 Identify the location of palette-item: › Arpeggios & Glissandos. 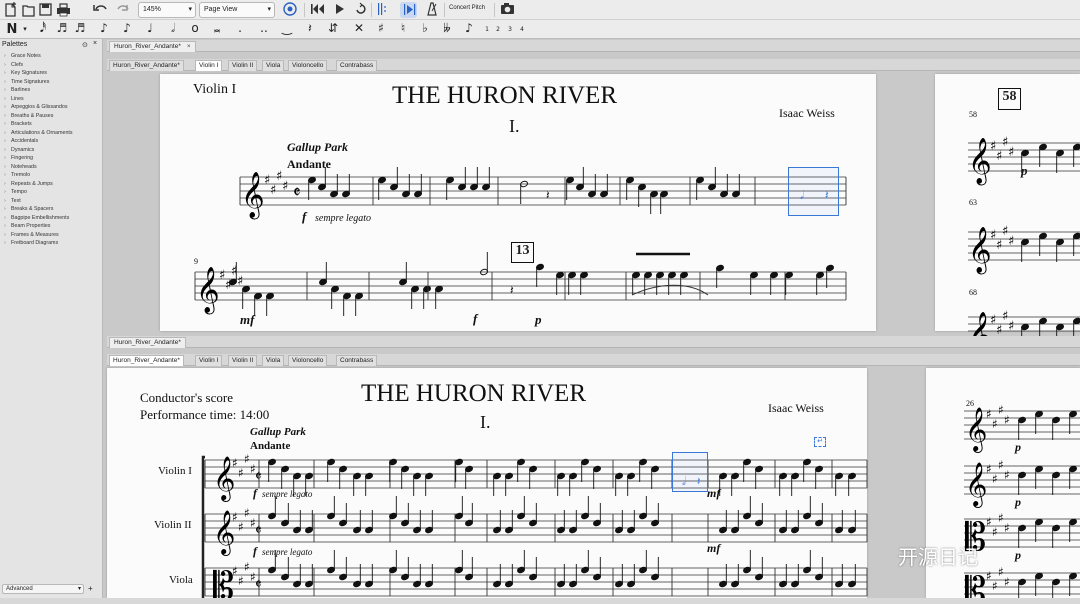
(36, 107).